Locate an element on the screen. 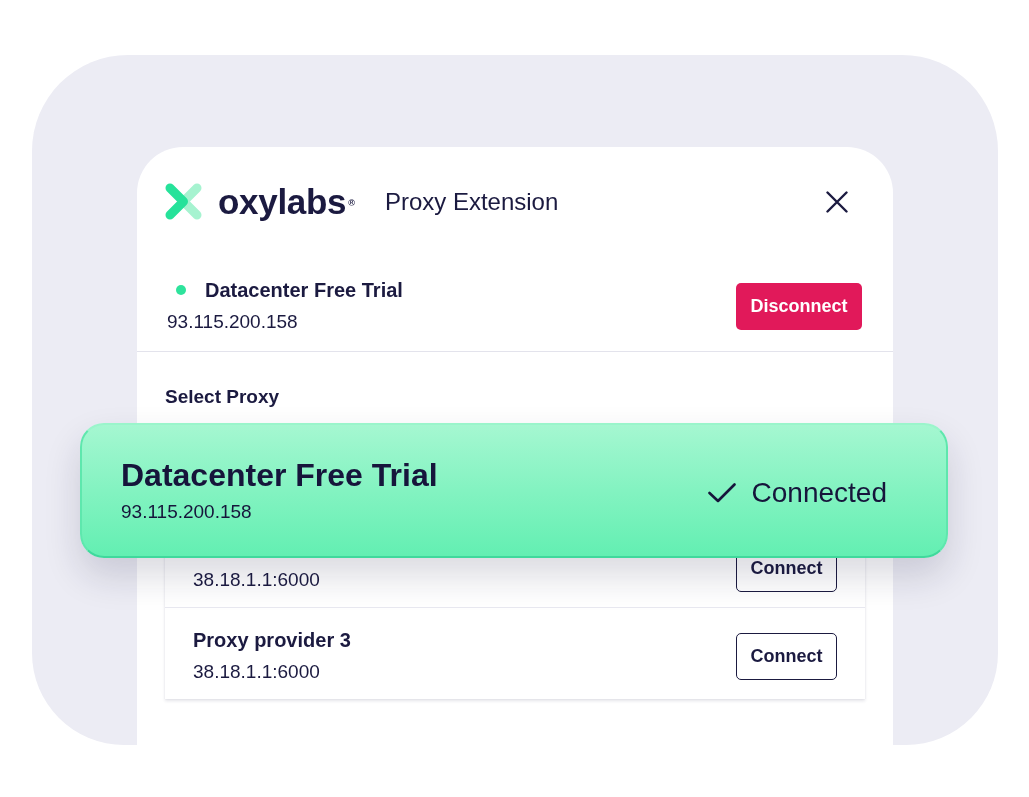 This screenshot has width=1029, height=797. close-button is located at coordinates (837, 201).